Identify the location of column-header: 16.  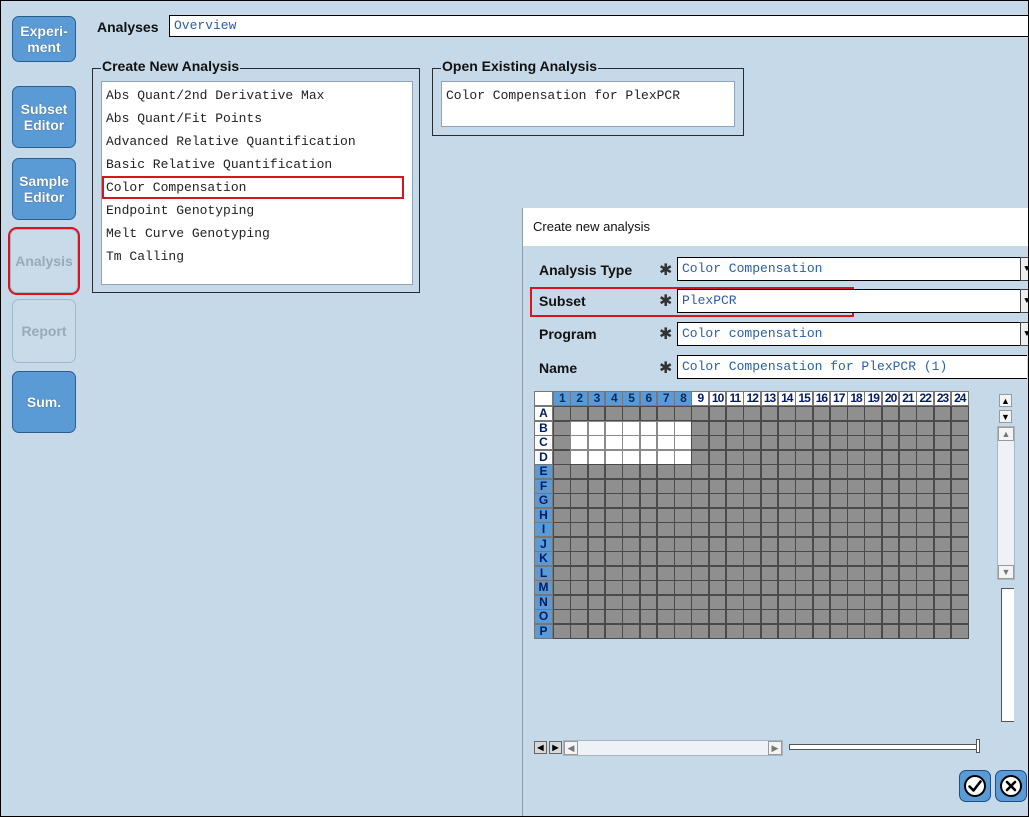
(821, 398).